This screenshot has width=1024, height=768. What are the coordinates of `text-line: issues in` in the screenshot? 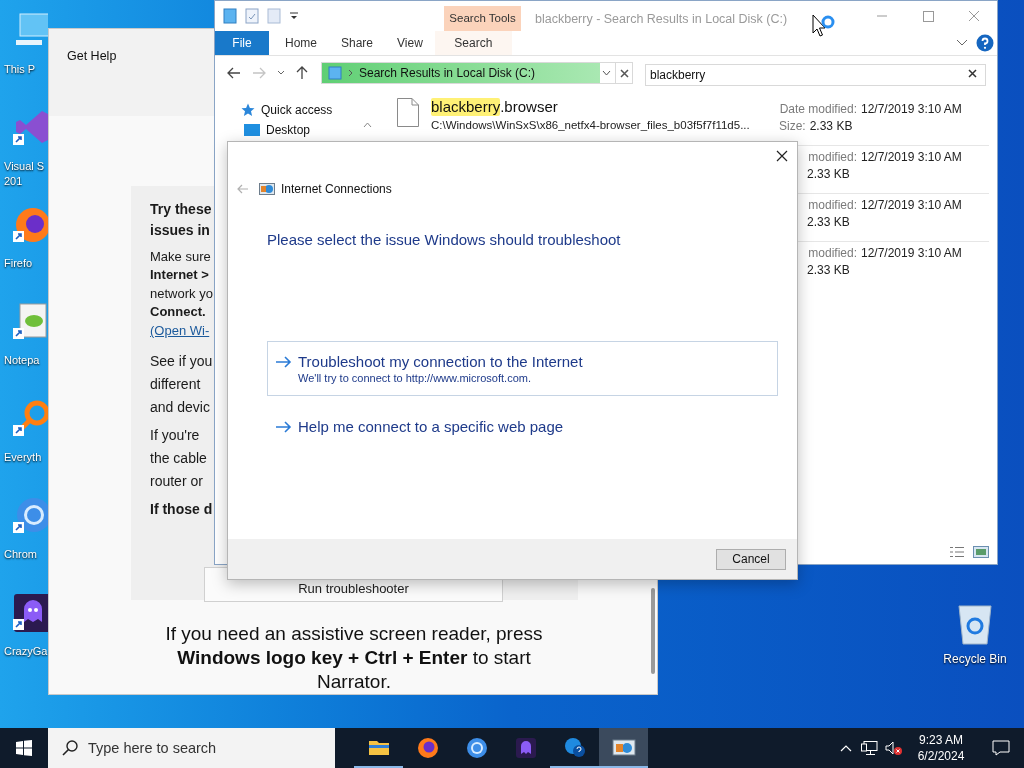 It's located at (180, 230).